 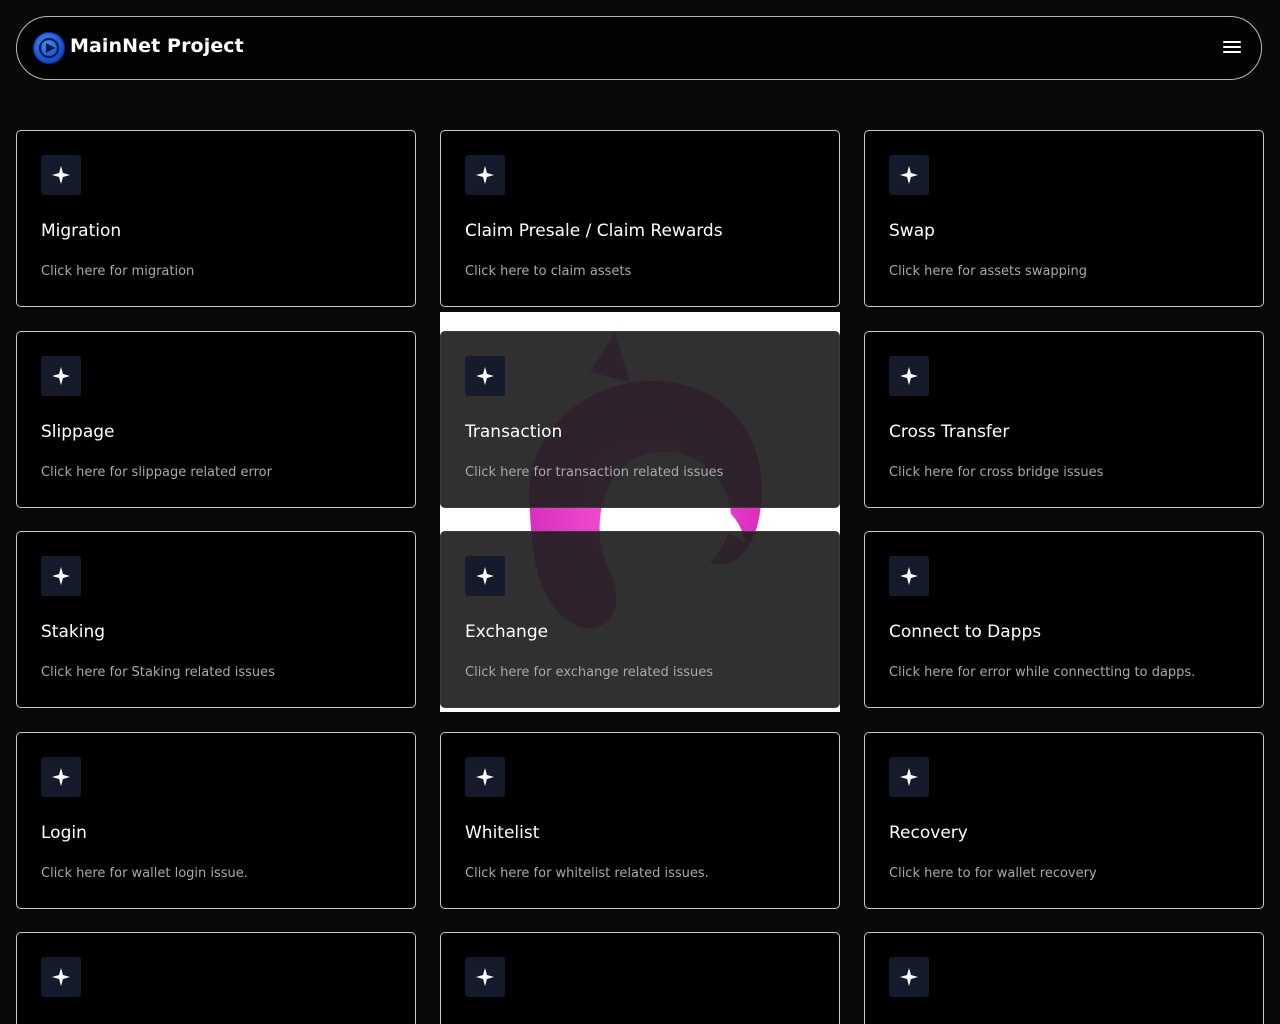 What do you see at coordinates (73, 632) in the screenshot?
I see `card-title: Staking` at bounding box center [73, 632].